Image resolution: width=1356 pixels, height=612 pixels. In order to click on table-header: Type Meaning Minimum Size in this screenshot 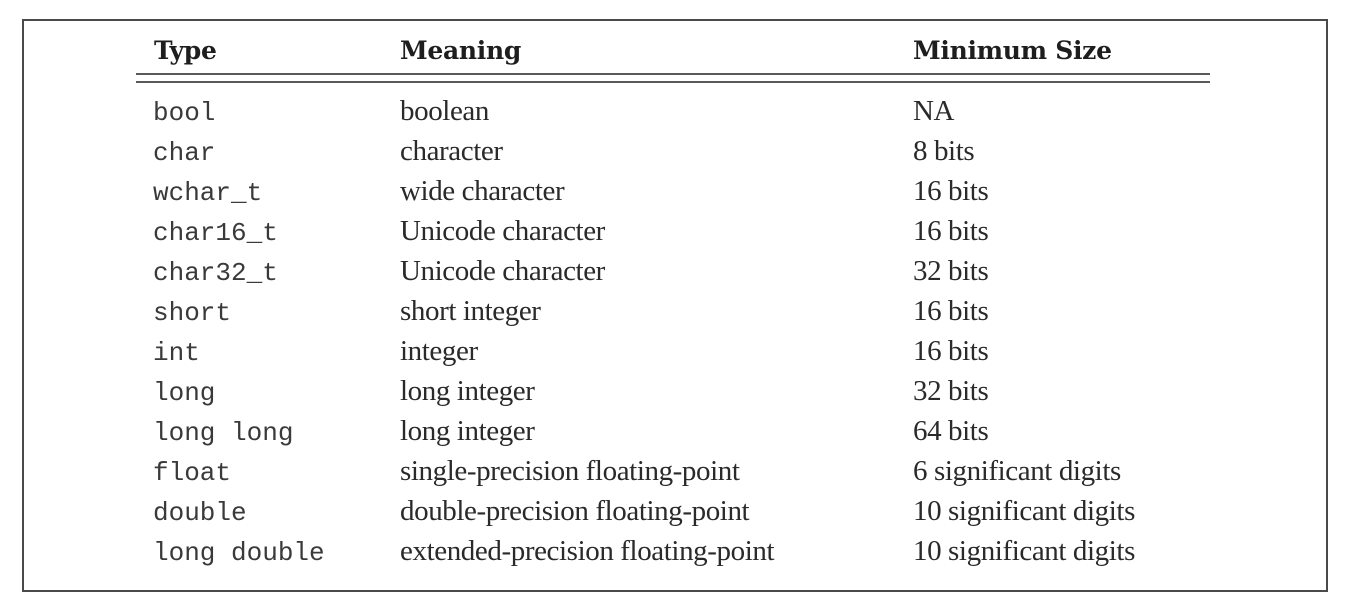, I will do `click(673, 52)`.